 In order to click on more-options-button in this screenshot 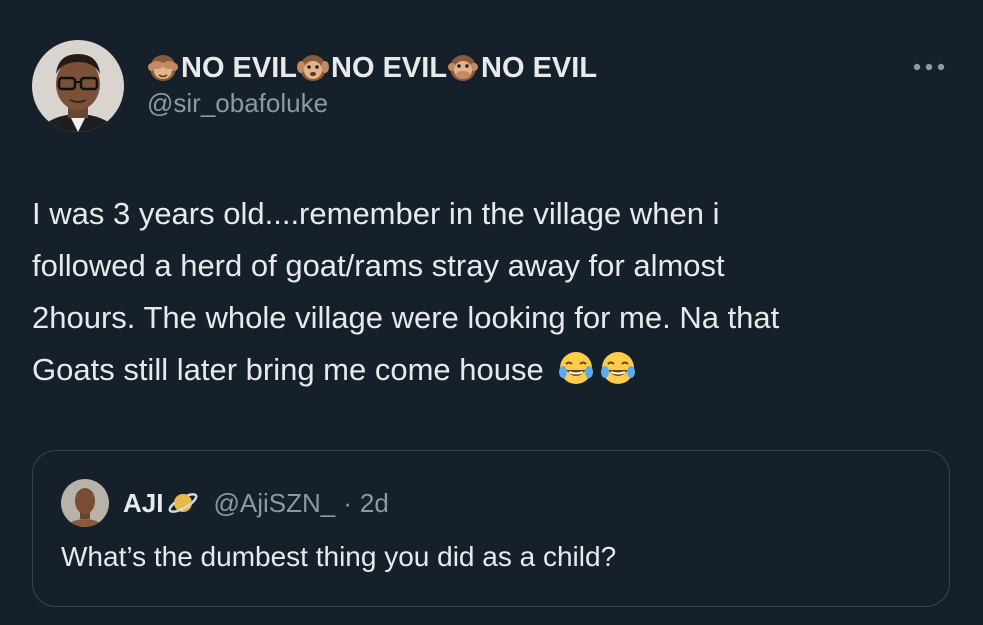, I will do `click(929, 67)`.